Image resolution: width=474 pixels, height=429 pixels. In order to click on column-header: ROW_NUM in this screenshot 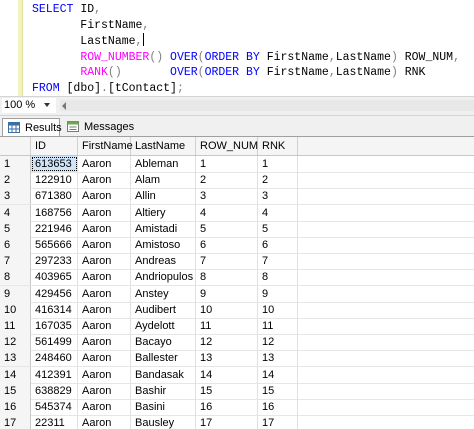, I will do `click(227, 146)`.